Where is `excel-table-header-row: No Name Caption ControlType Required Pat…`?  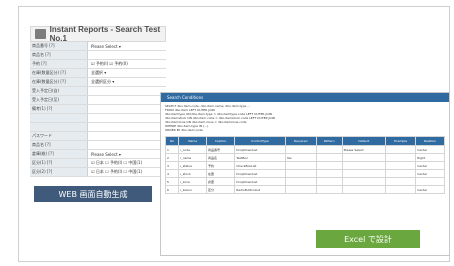
excel-table-header-row: No Name Caption ControlType Required Pat… is located at coordinates (304, 141).